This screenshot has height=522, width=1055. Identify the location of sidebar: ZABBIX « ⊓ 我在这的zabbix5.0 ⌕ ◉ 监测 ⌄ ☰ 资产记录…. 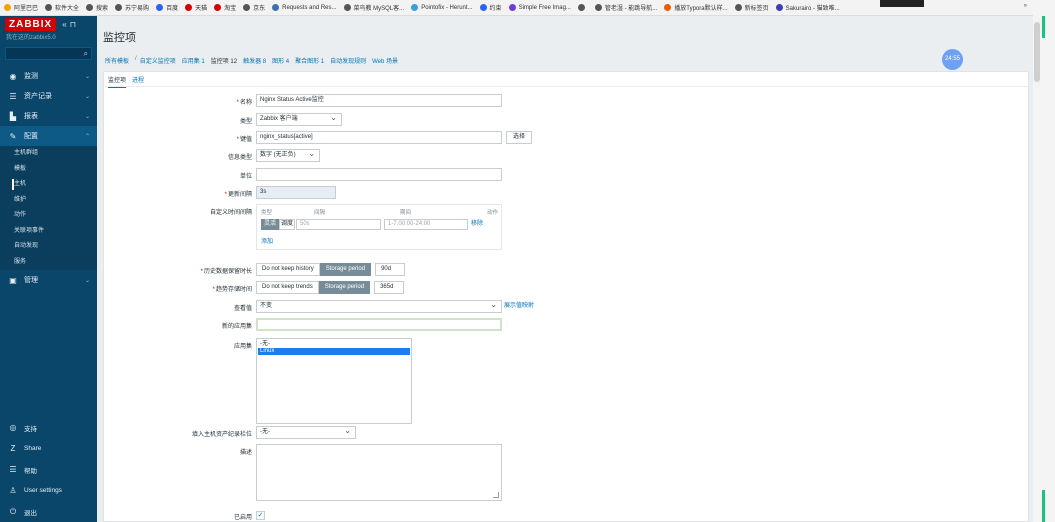
(48, 269).